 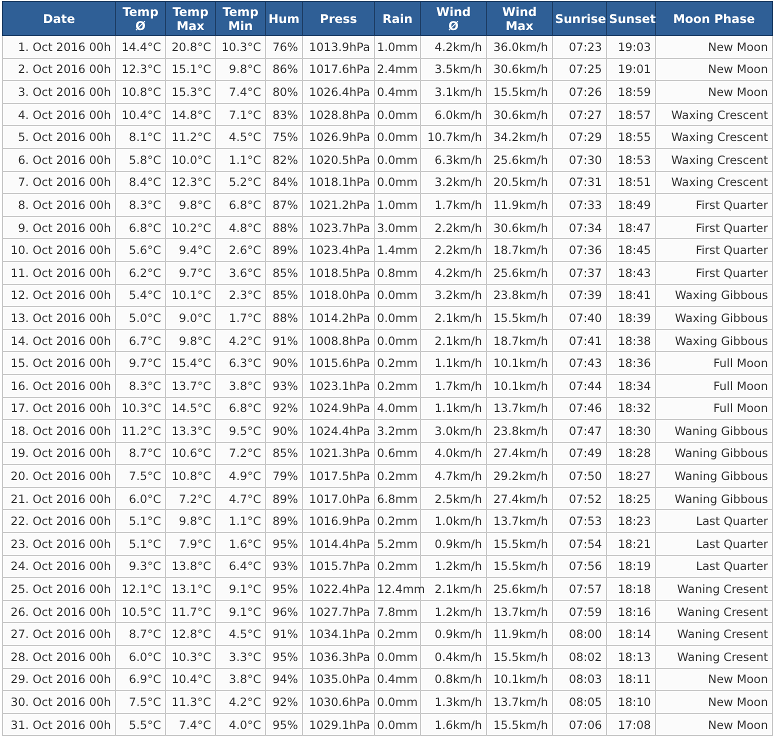 I want to click on table-cell: 18:53, so click(x=631, y=160).